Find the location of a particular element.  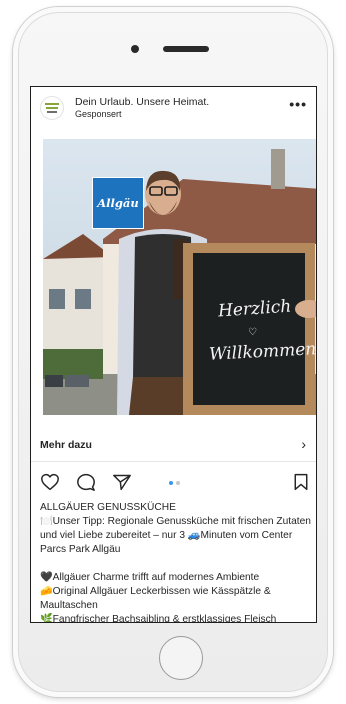

heart-doodle-icon: ♡ is located at coordinates (252, 332).